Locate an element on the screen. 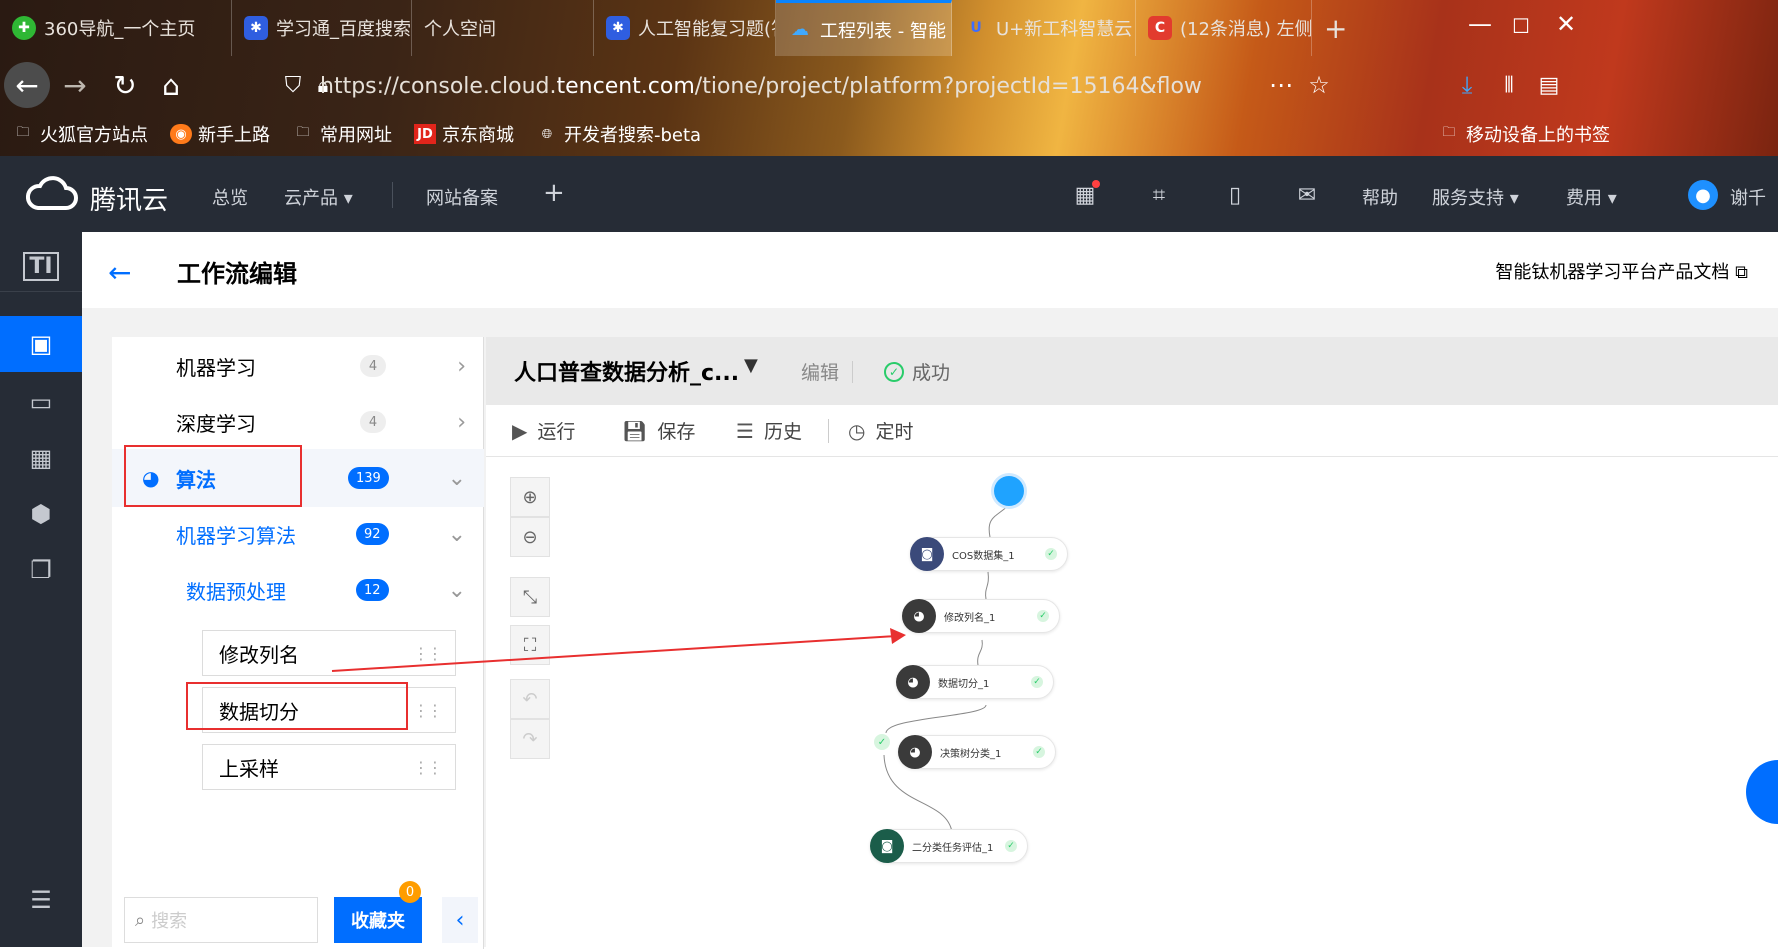 Image resolution: width=1778 pixels, height=949 pixels. notification-dot is located at coordinates (1096, 184).